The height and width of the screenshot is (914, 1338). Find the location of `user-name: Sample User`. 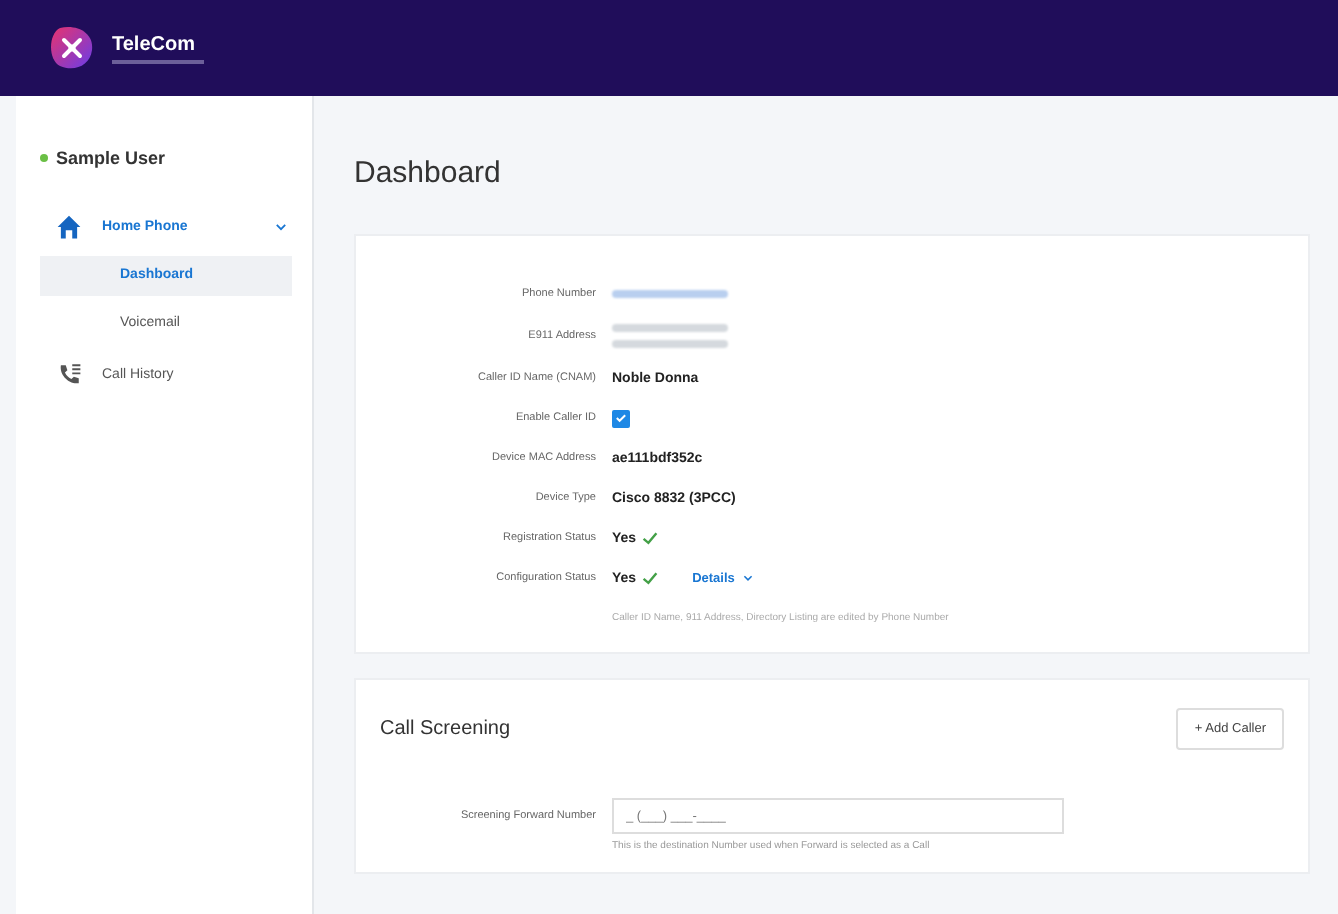

user-name: Sample User is located at coordinates (111, 158).